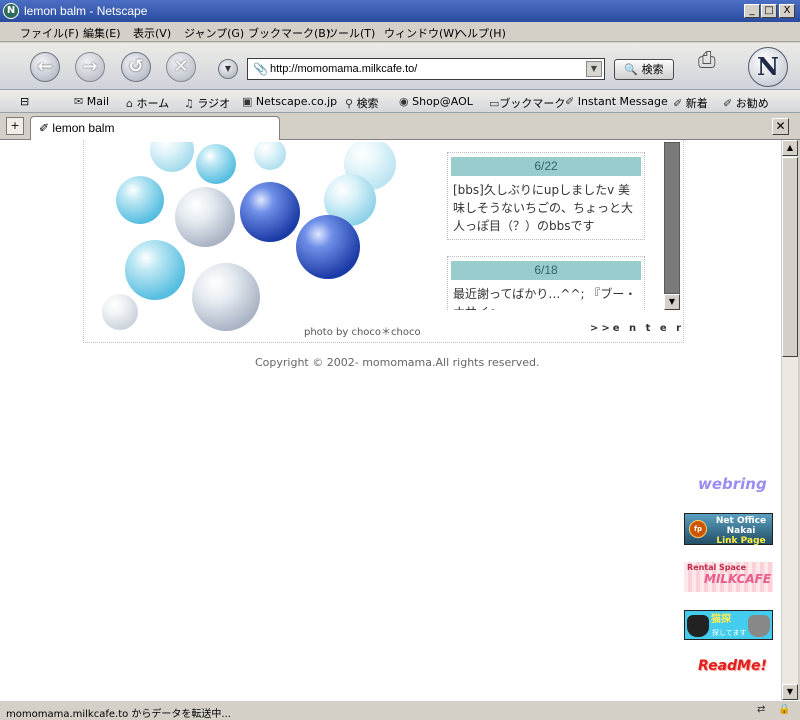  I want to click on connection-icon: ⇄, so click(761, 709).